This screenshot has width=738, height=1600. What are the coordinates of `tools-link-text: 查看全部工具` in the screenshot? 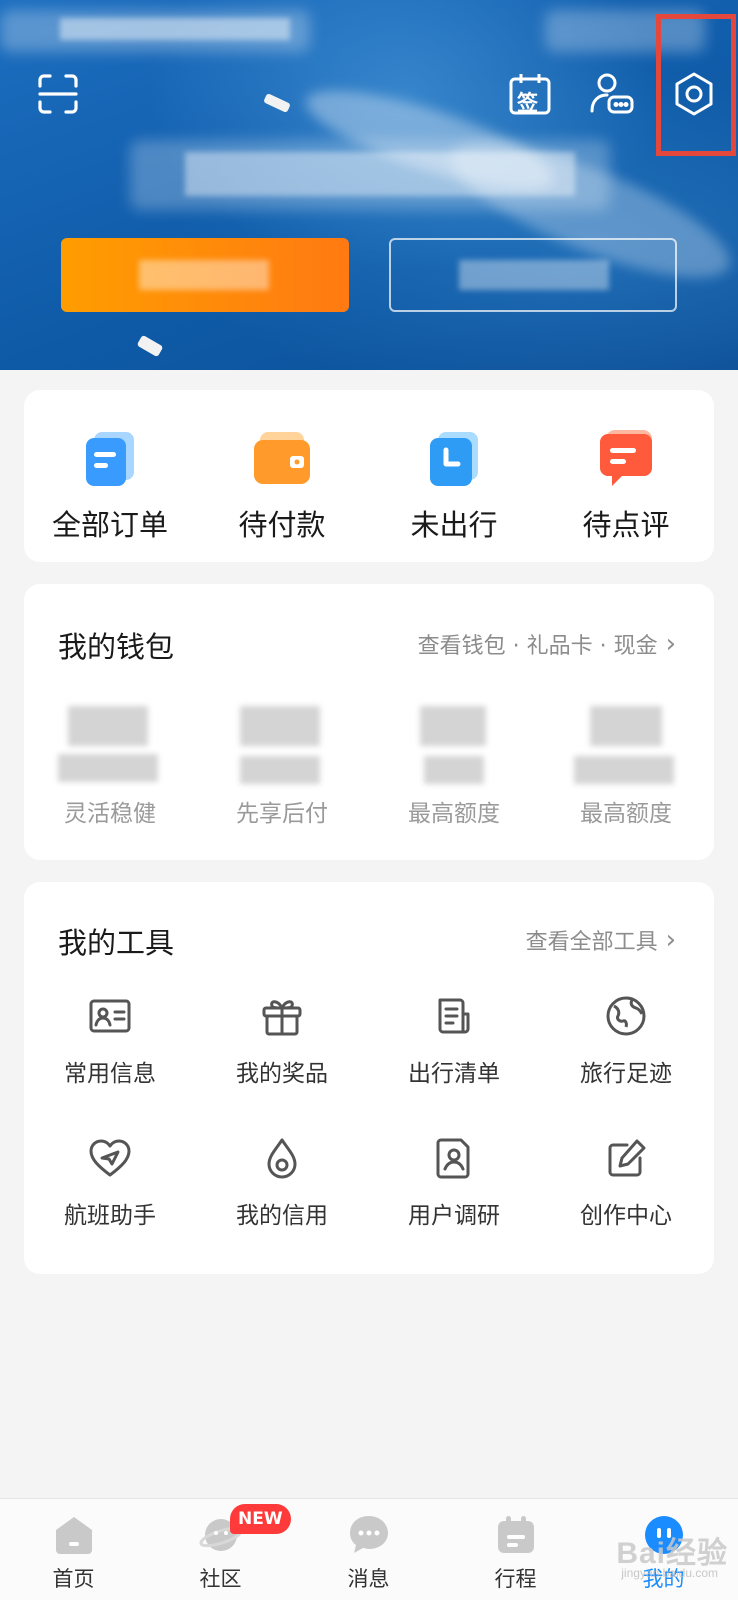 It's located at (591, 942).